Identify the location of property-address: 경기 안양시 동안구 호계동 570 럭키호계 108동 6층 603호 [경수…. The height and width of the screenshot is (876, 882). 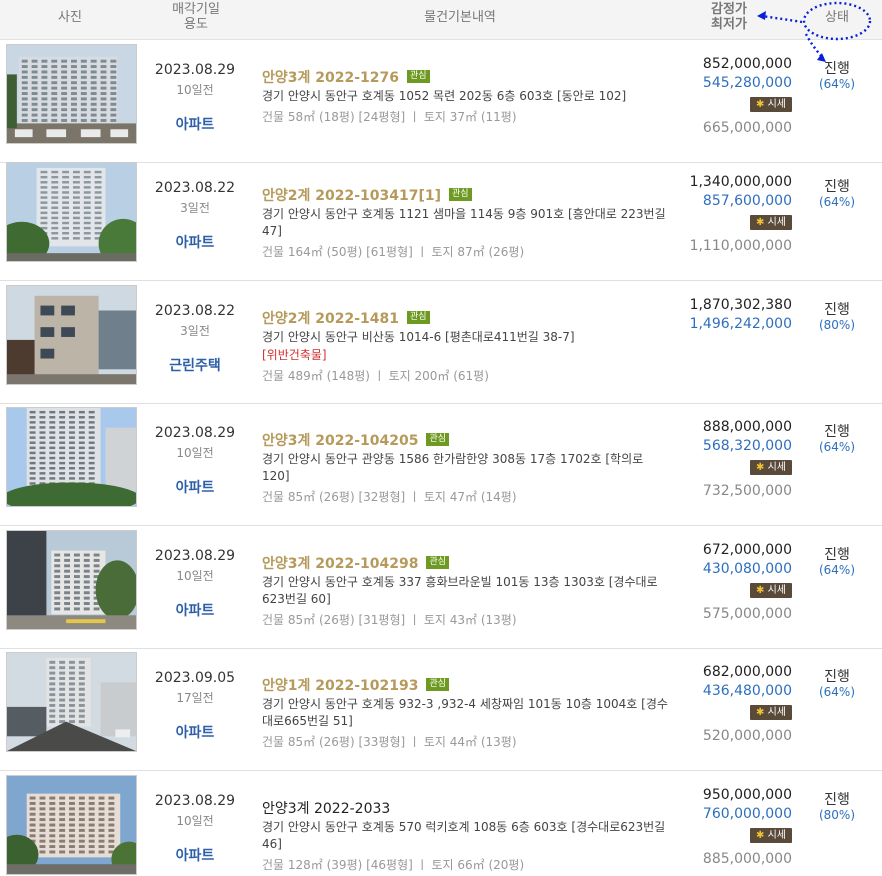
(464, 835).